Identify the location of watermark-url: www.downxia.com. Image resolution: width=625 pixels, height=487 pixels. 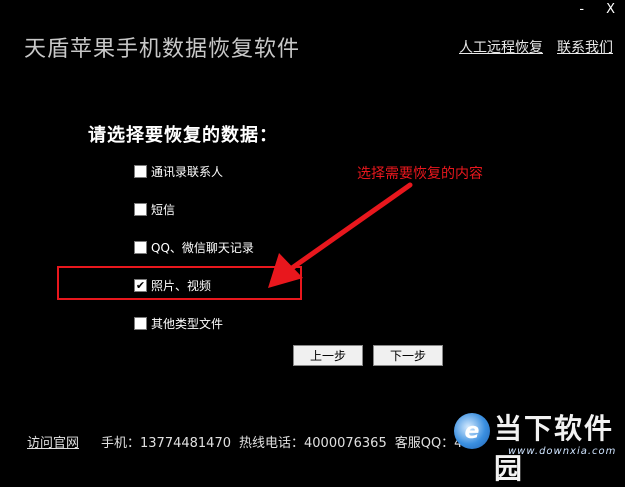
(562, 451).